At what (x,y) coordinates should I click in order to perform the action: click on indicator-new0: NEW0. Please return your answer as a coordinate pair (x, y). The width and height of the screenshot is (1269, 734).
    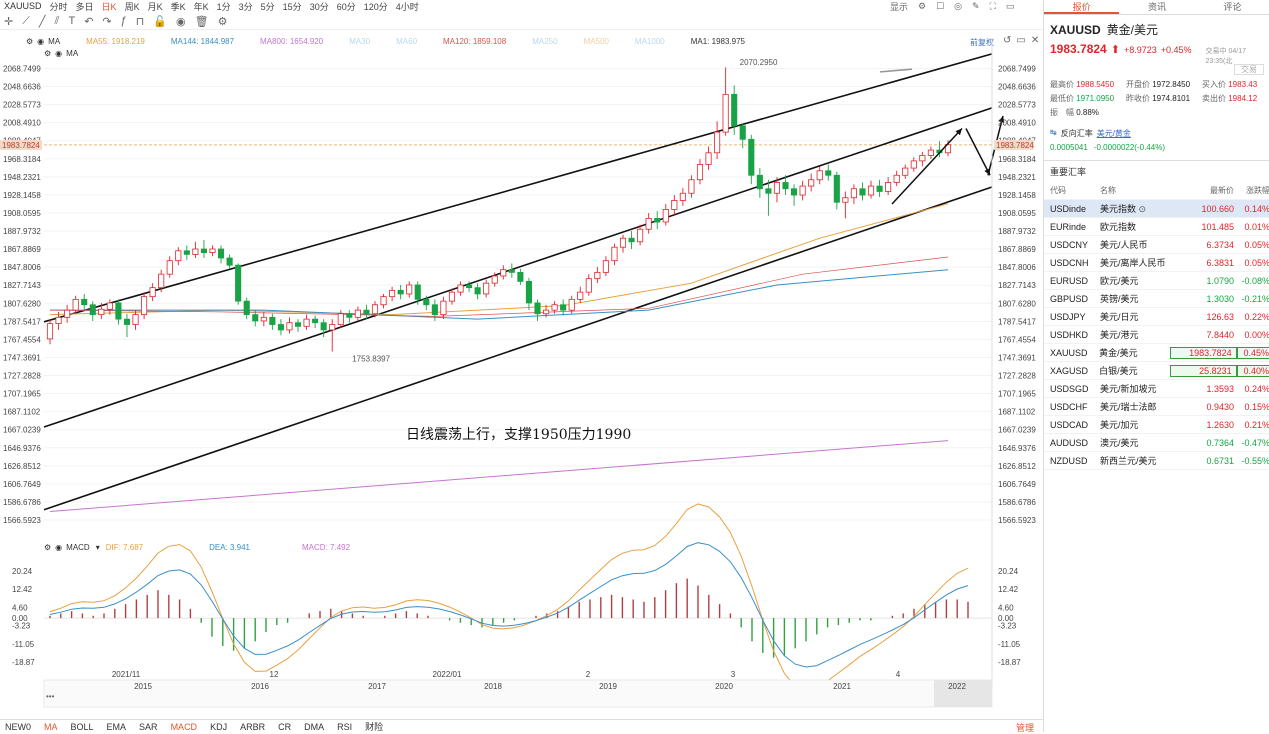
    Looking at the image, I should click on (18, 727).